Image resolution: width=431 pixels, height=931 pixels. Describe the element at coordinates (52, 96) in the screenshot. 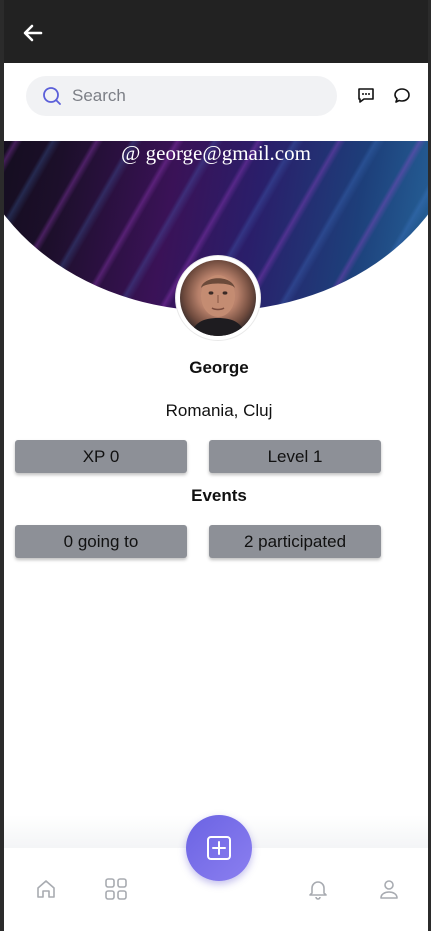

I see `search-icon` at that location.